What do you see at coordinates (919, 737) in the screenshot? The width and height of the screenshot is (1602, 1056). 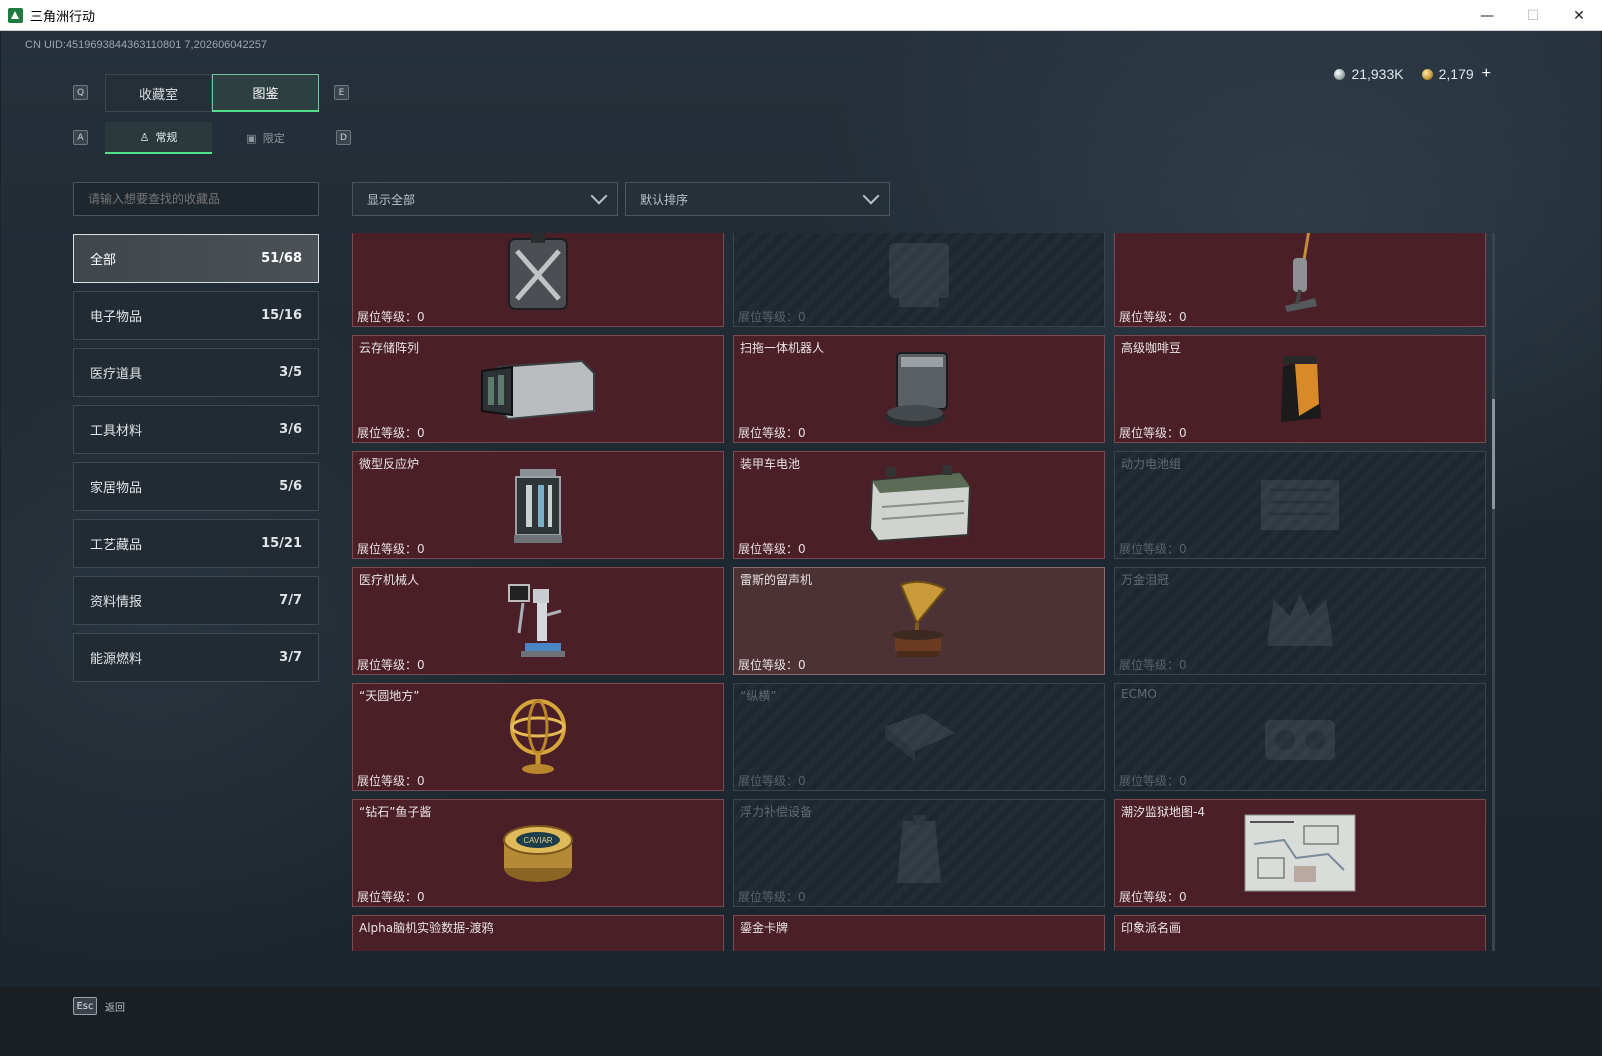 I see `item-card: “纵横” 展位等级：0` at bounding box center [919, 737].